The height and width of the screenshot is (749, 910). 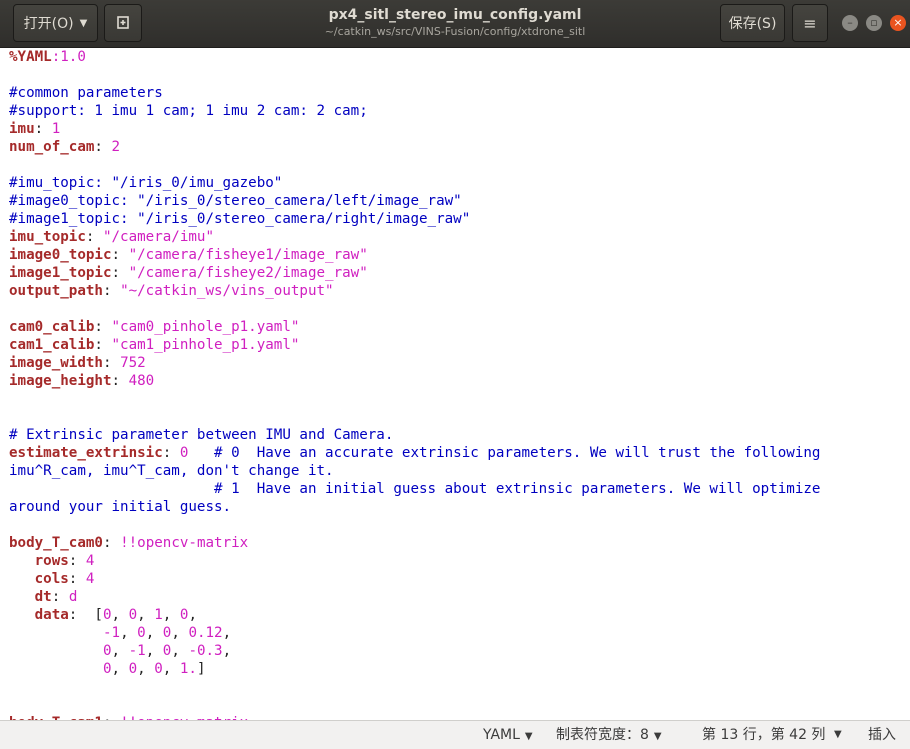 What do you see at coordinates (205, 651) in the screenshot?
I see `code-token: -0.3` at bounding box center [205, 651].